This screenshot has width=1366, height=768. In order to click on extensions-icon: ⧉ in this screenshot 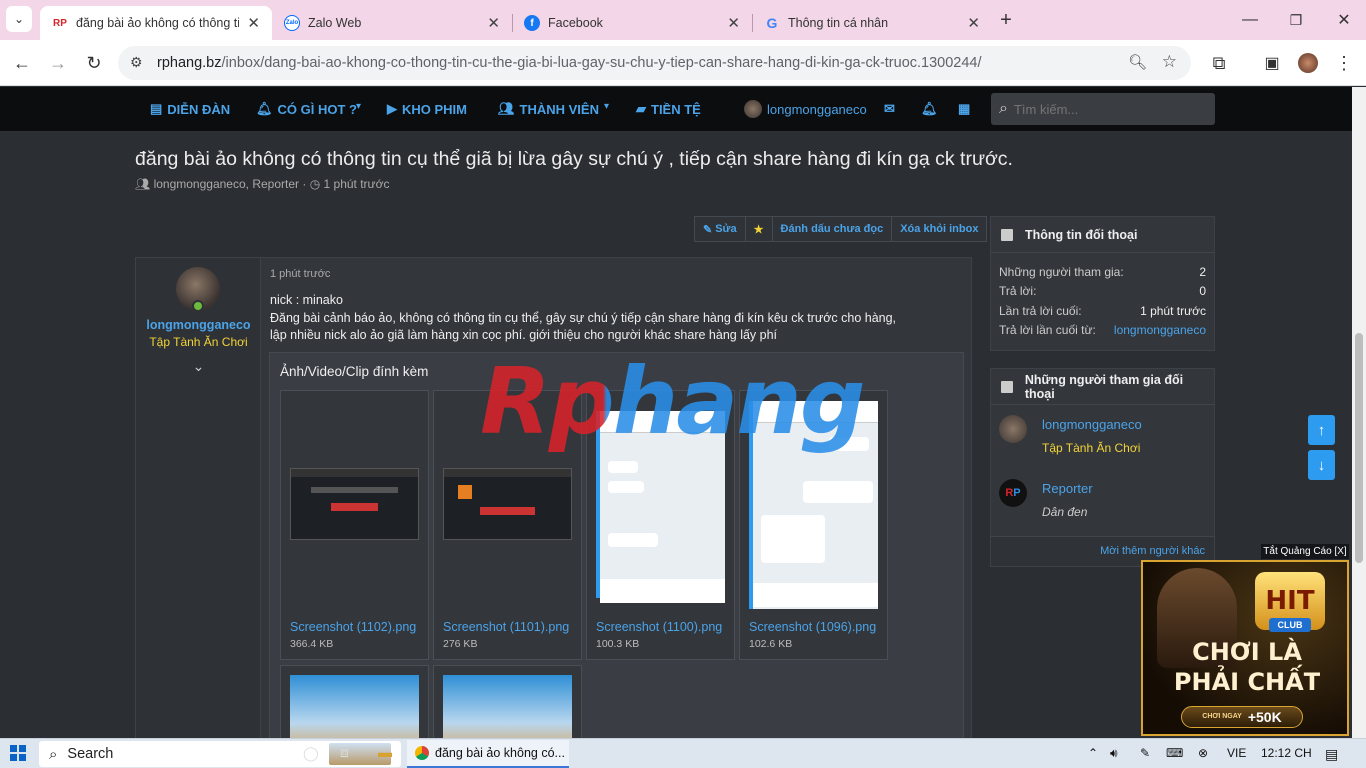, I will do `click(1219, 63)`.